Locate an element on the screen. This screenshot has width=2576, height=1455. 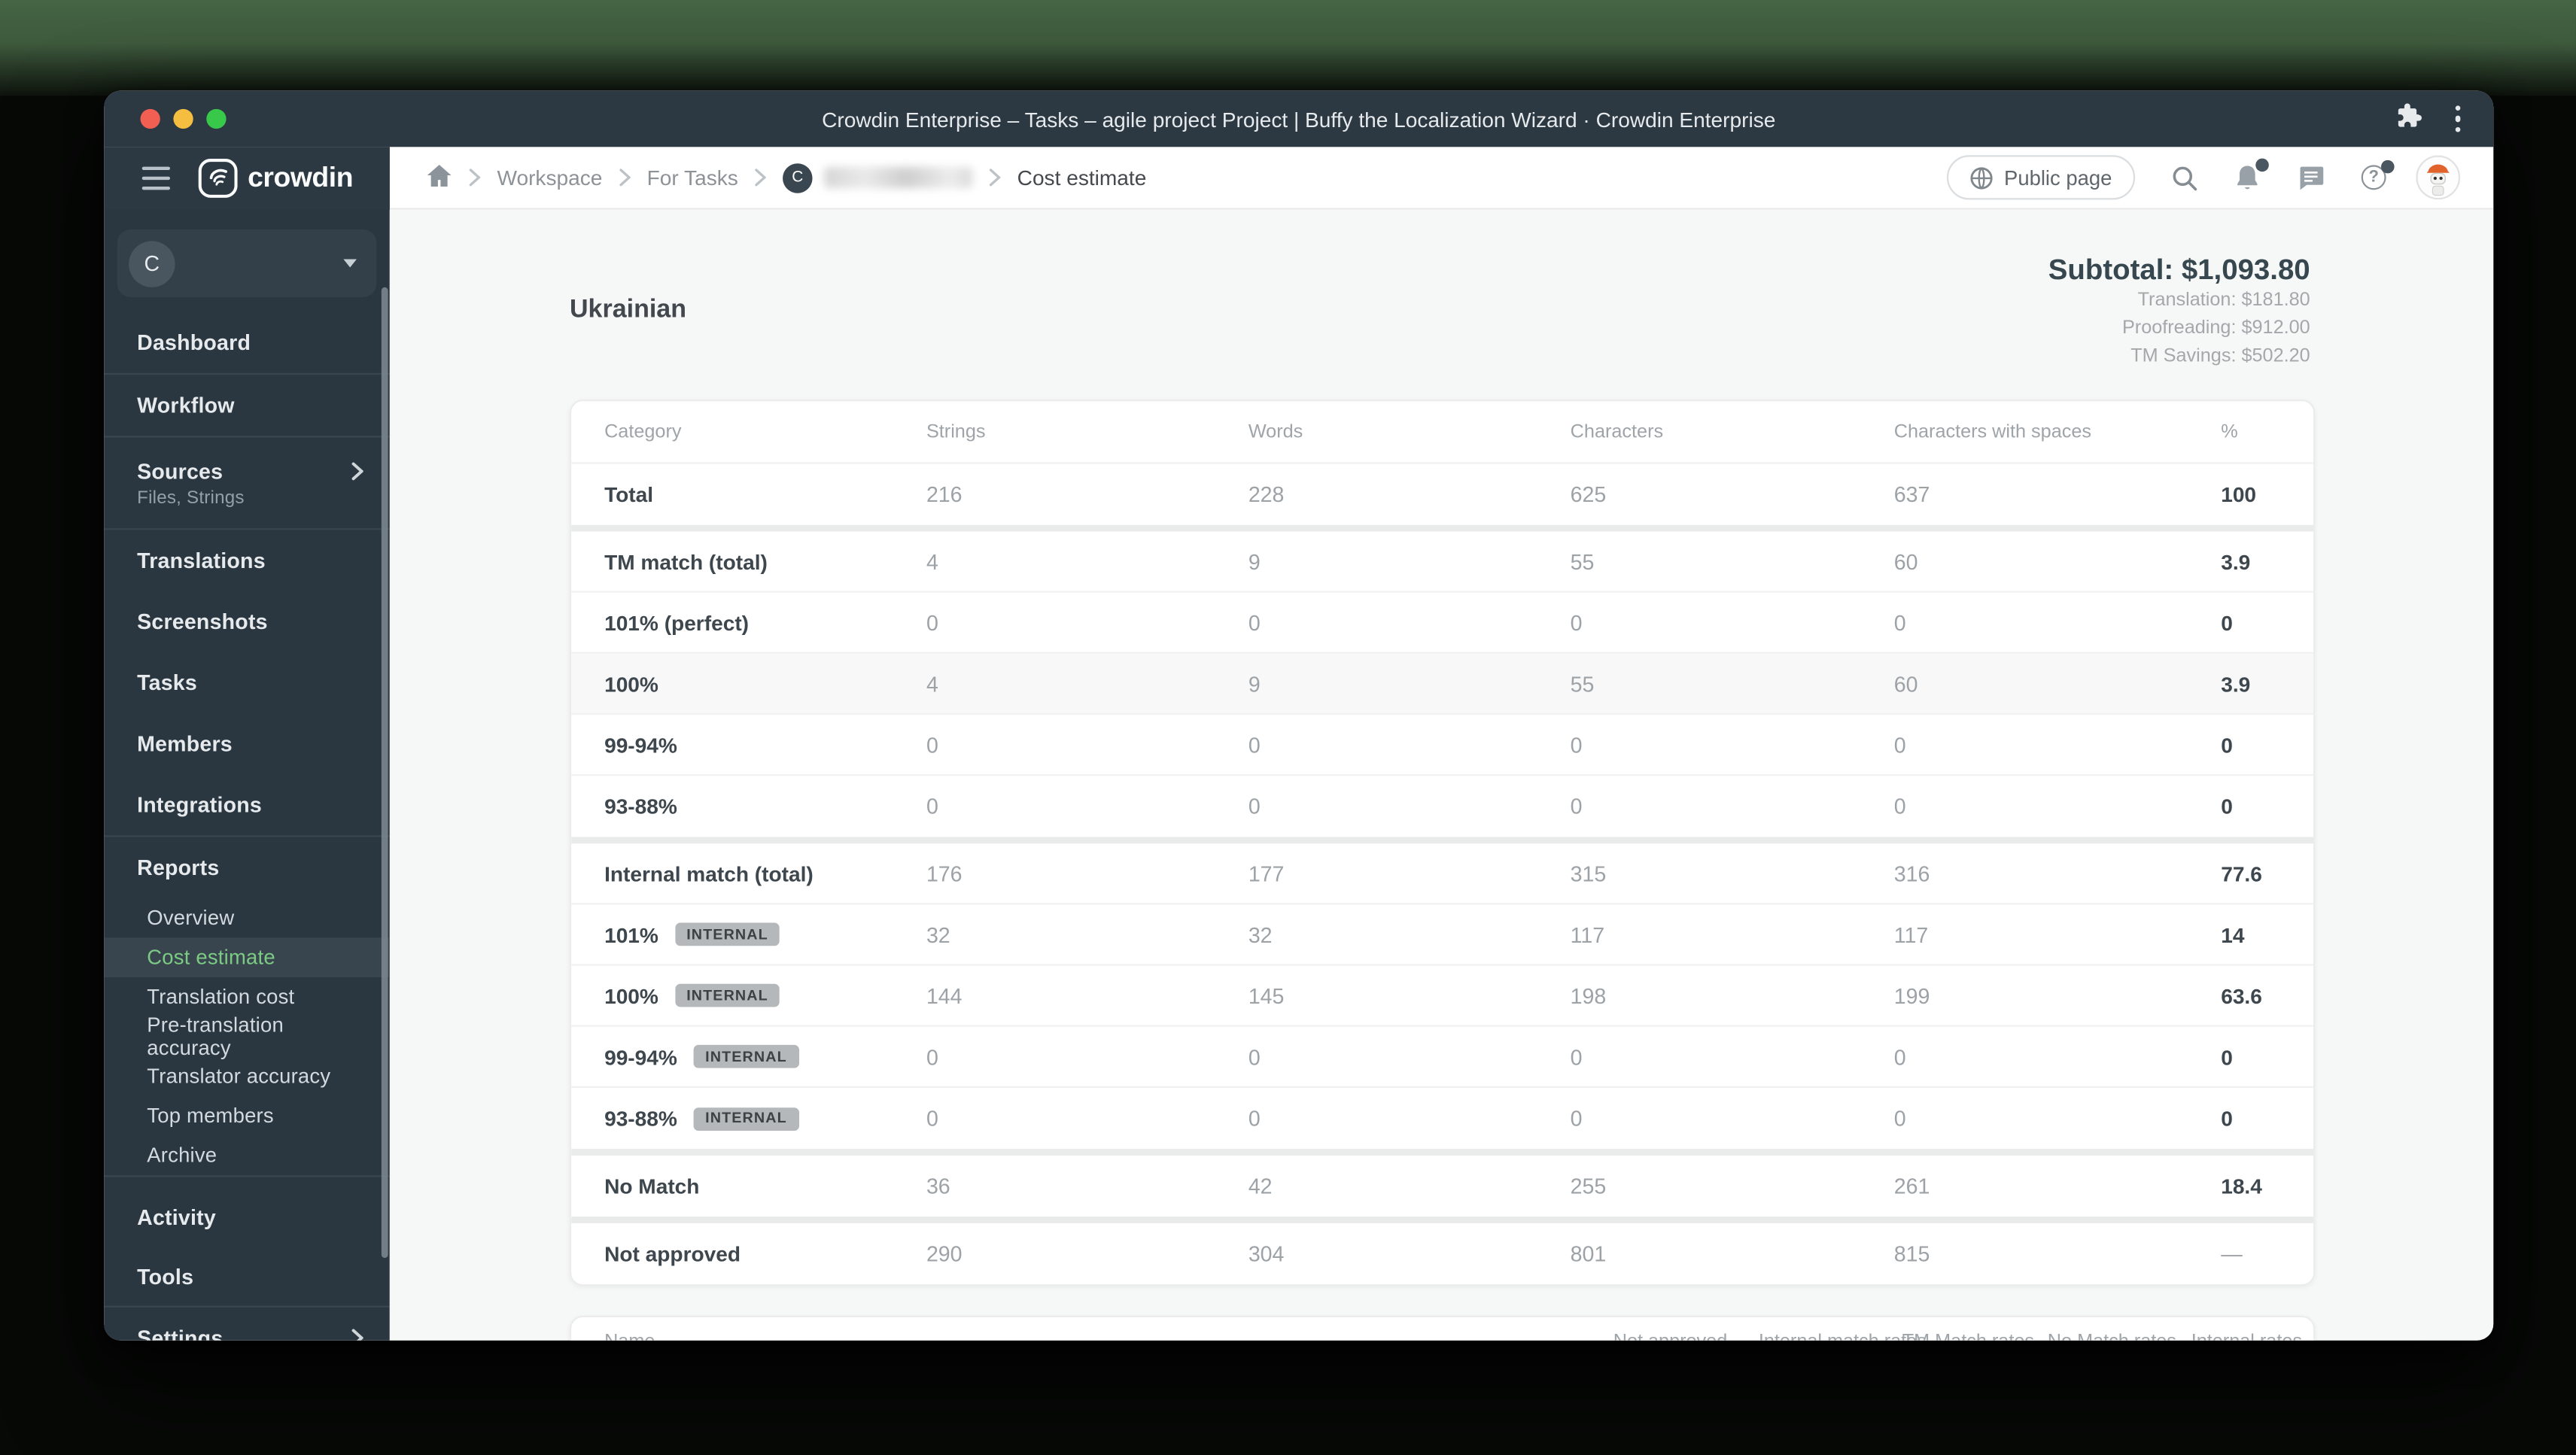
notifications-bell-icon is located at coordinates (2251, 174).